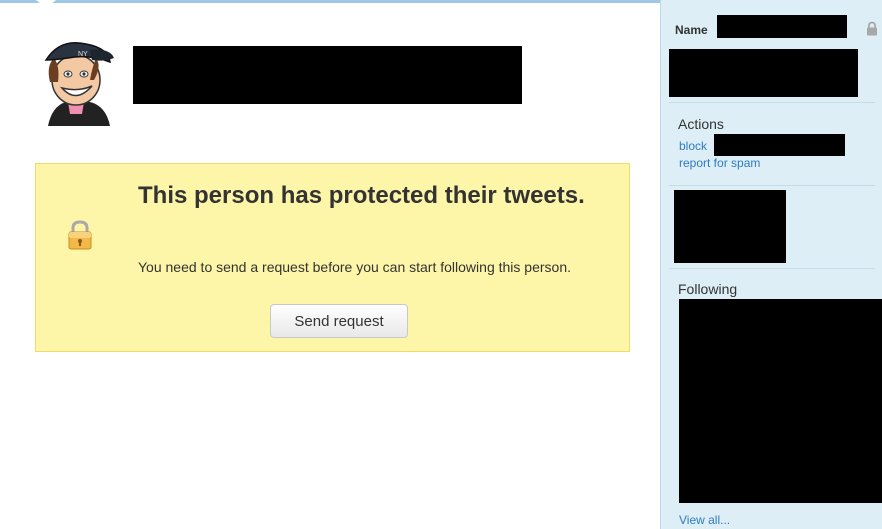 This screenshot has height=529, width=882. Describe the element at coordinates (872, 28) in the screenshot. I see `small-lock-icon` at that location.